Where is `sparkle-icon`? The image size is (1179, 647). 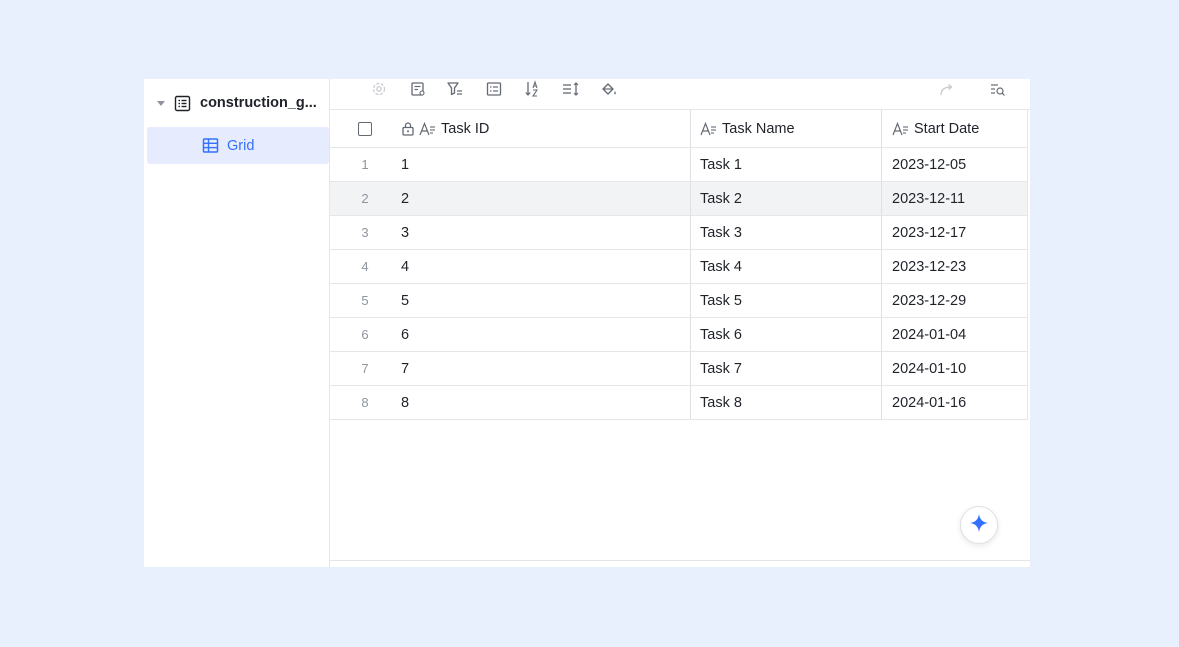
sparkle-icon is located at coordinates (979, 525).